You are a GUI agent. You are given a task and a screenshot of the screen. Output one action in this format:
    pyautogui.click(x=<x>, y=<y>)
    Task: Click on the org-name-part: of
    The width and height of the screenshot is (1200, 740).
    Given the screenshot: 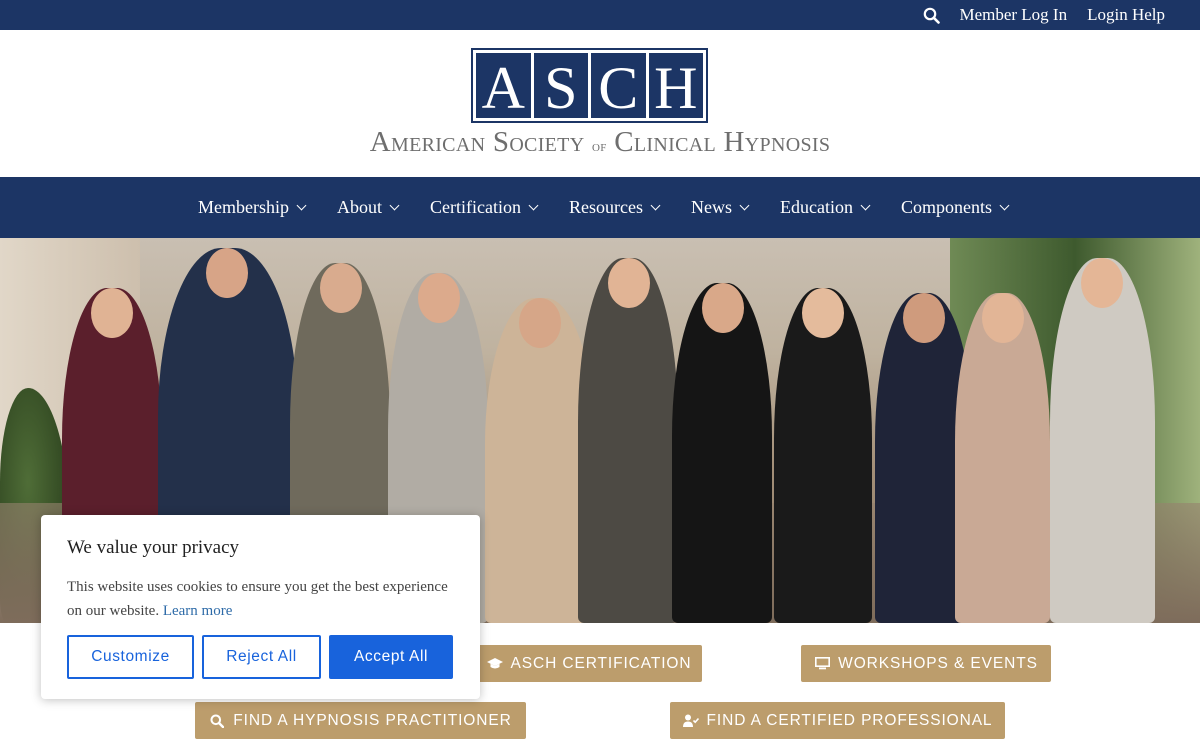 What is the action you would take?
    pyautogui.click(x=599, y=147)
    